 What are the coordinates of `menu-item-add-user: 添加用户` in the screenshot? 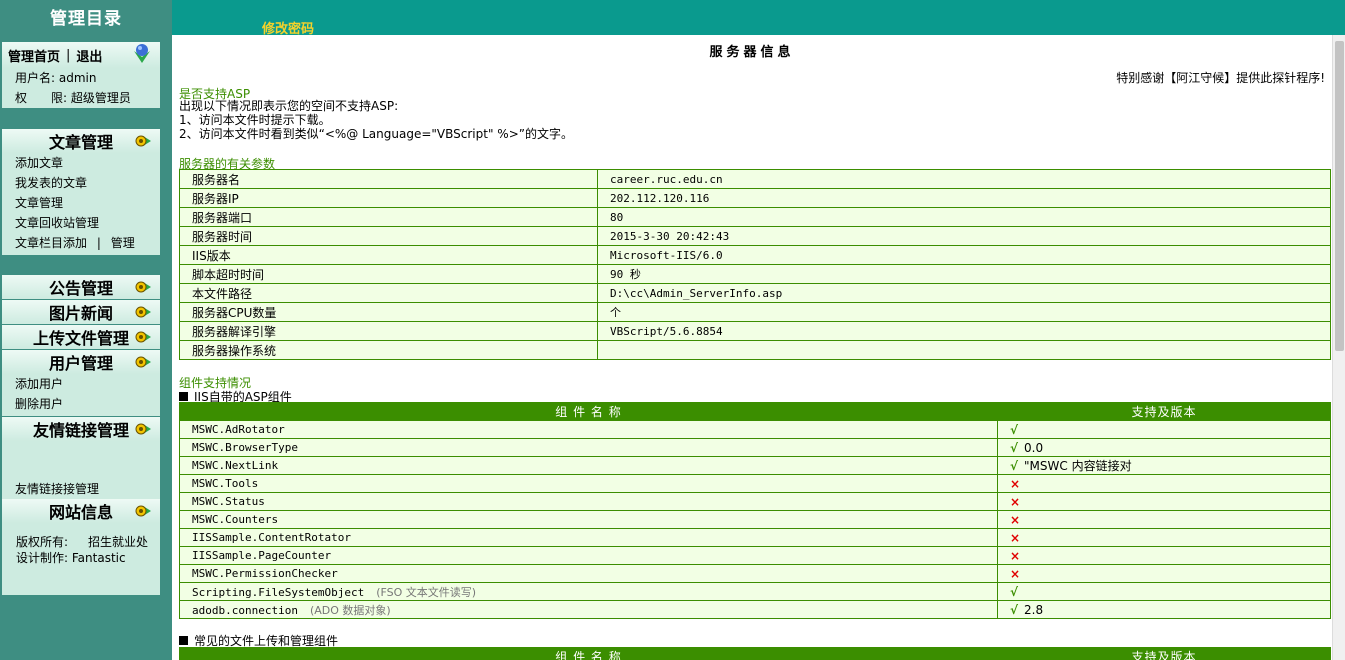 It's located at (81, 384).